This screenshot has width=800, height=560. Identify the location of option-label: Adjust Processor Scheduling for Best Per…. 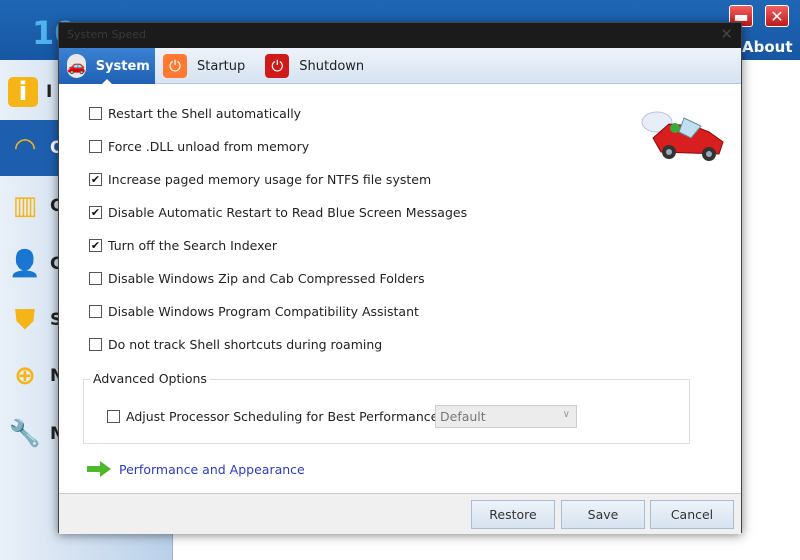
(290, 416).